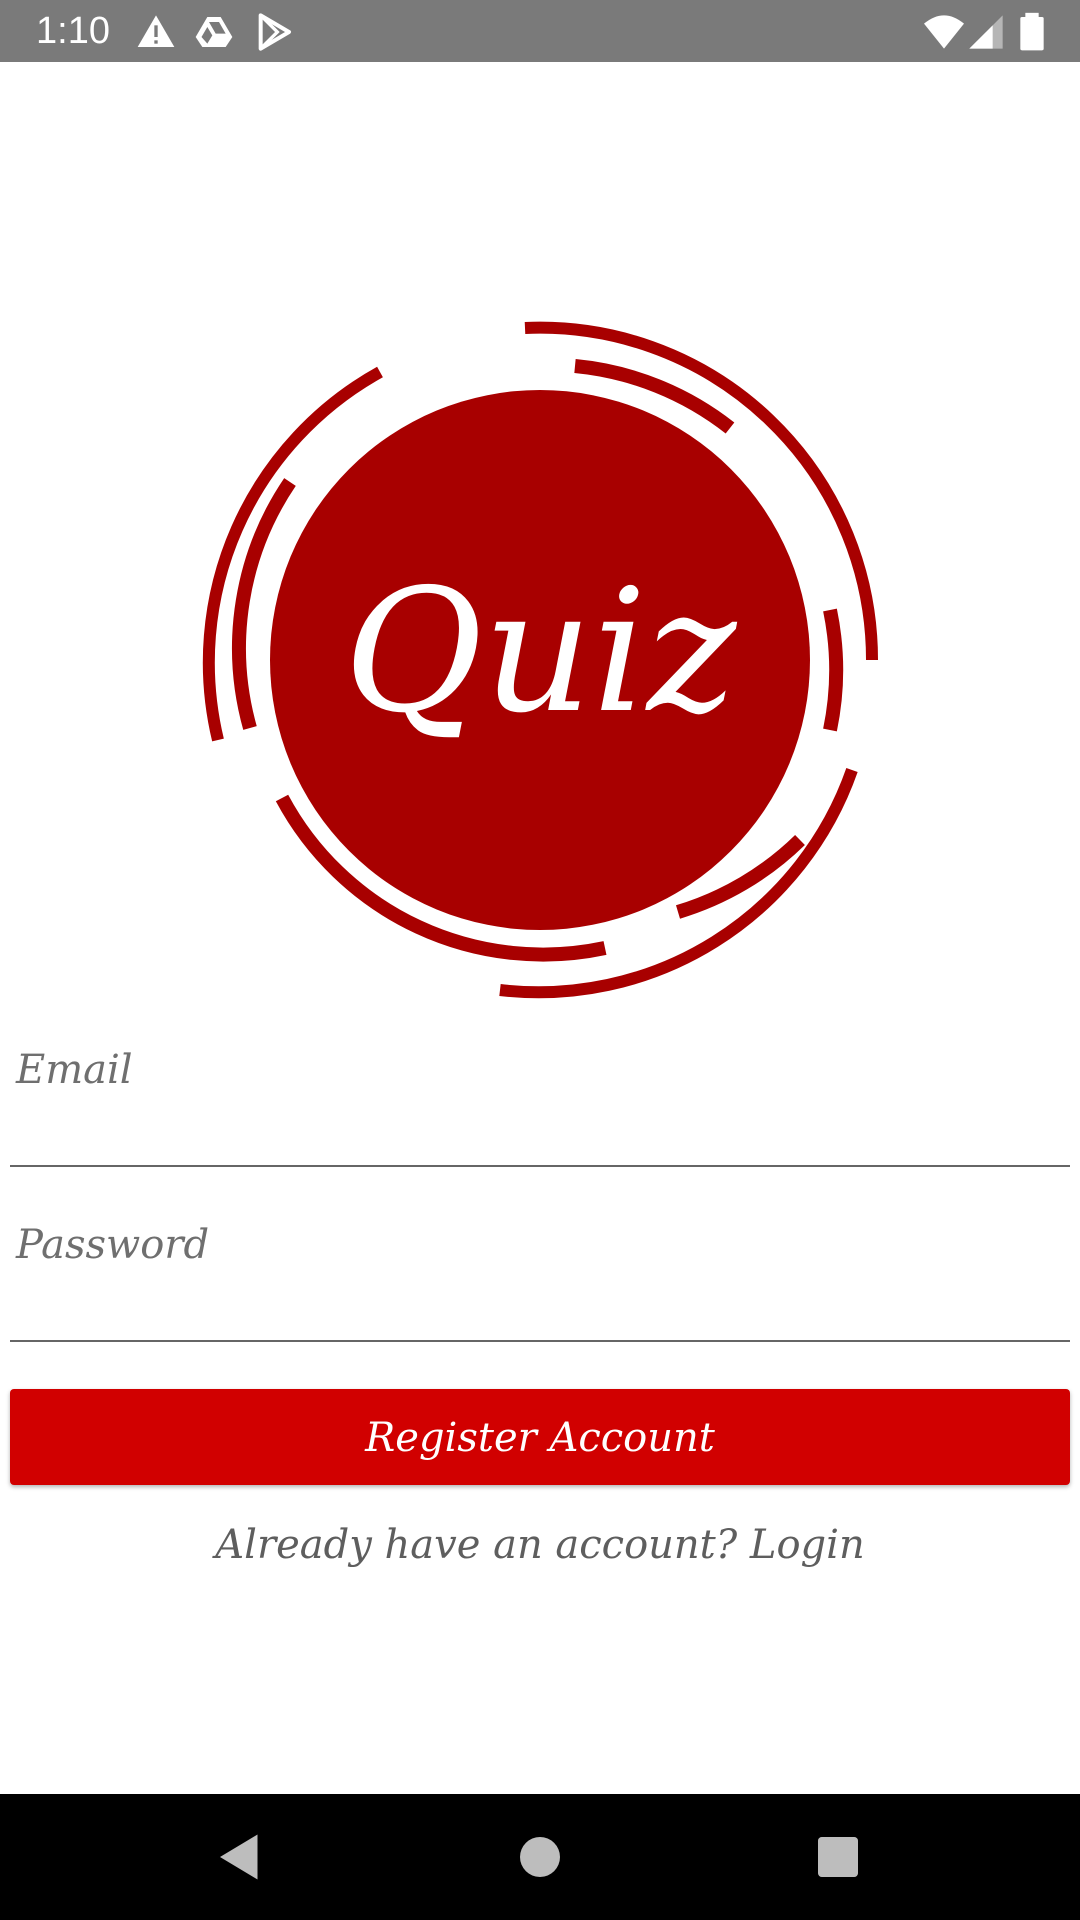  What do you see at coordinates (240, 1857) in the screenshot?
I see `back-icon` at bounding box center [240, 1857].